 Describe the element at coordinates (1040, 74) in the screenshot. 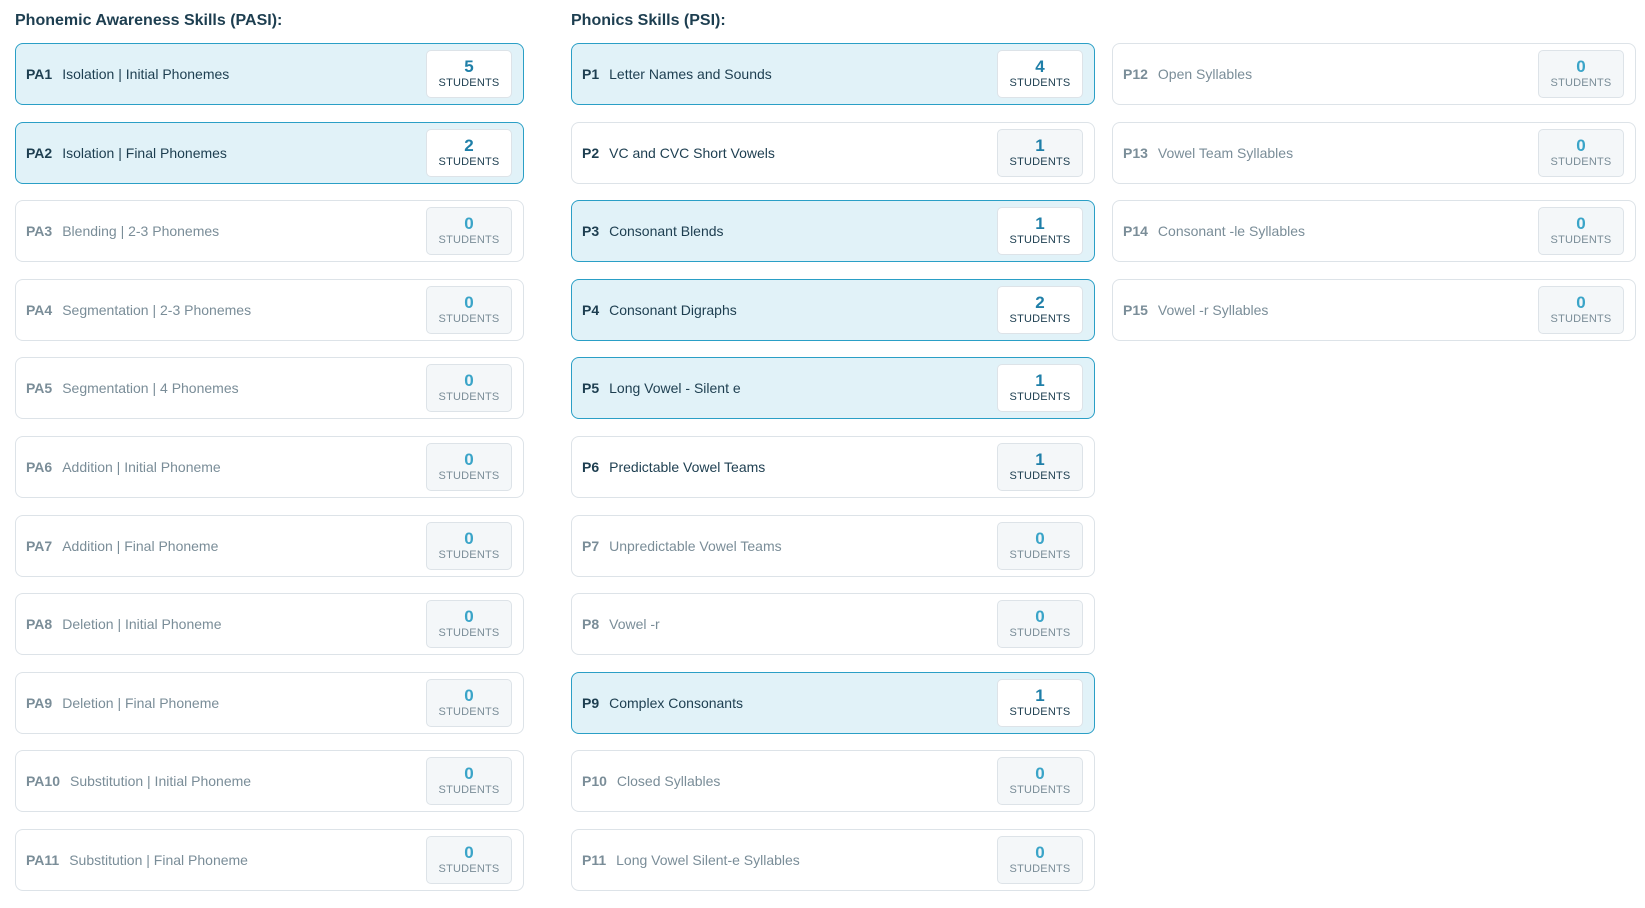

I see `student-count-badge: 4 STUDENTS` at that location.